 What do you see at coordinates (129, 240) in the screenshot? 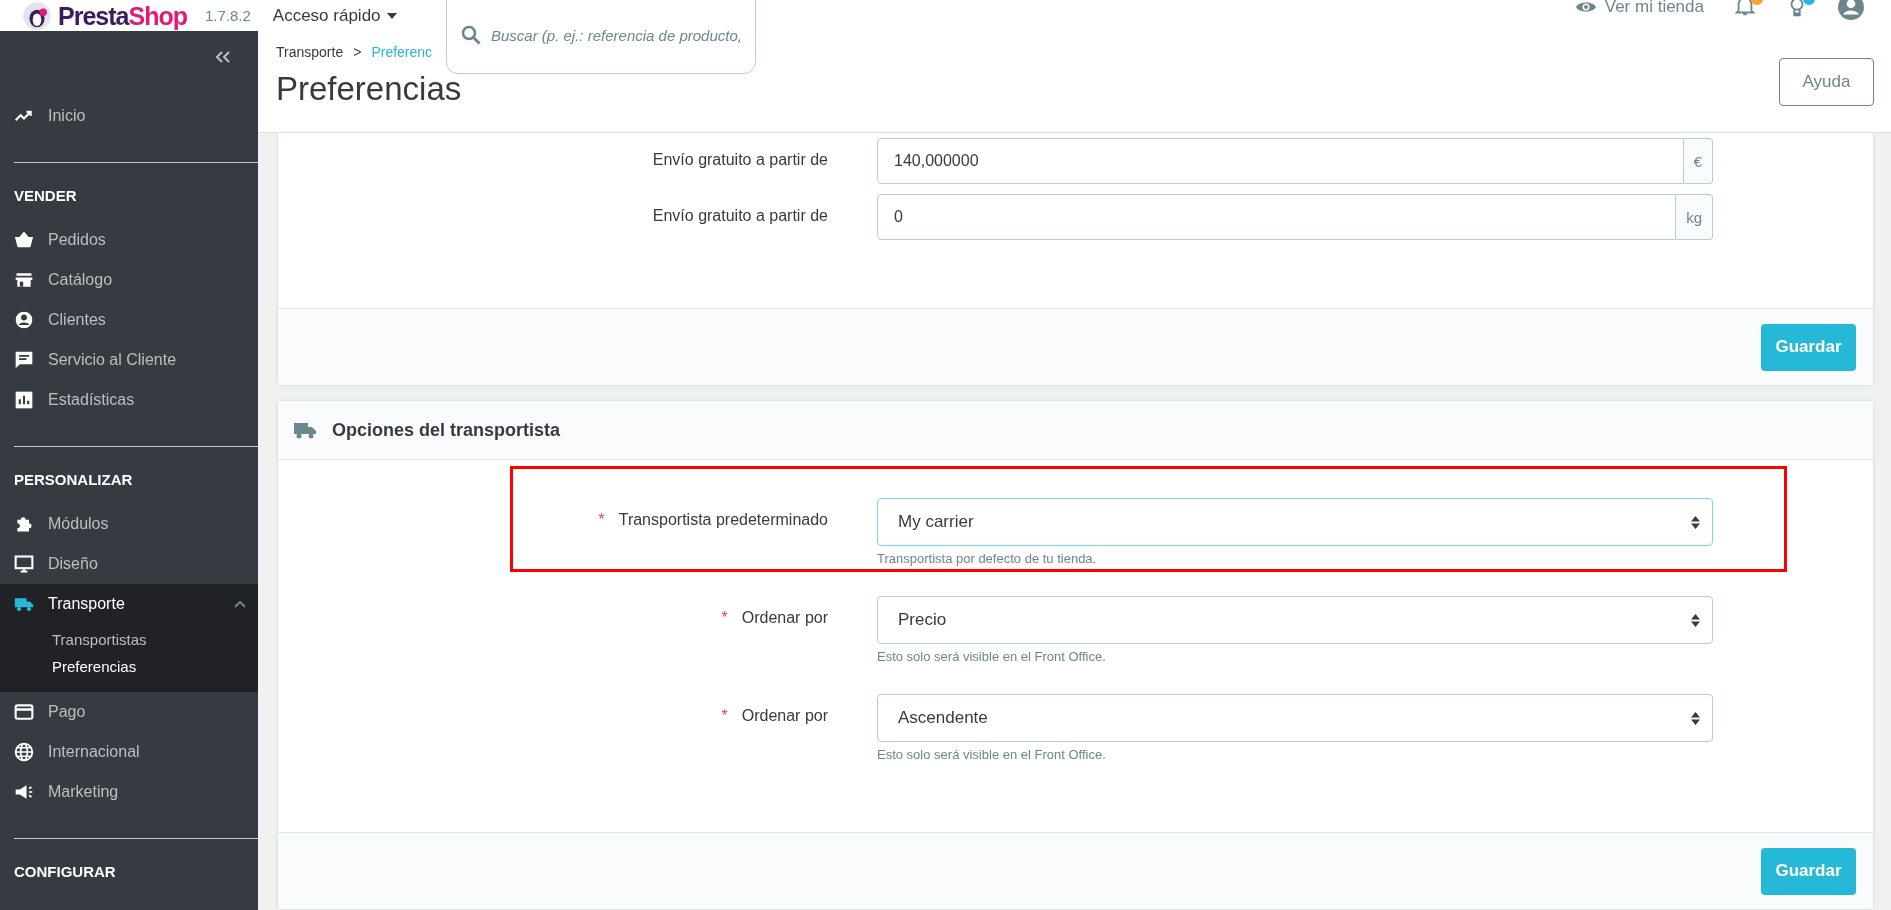
I see `sidebar-item: Pedidos` at bounding box center [129, 240].